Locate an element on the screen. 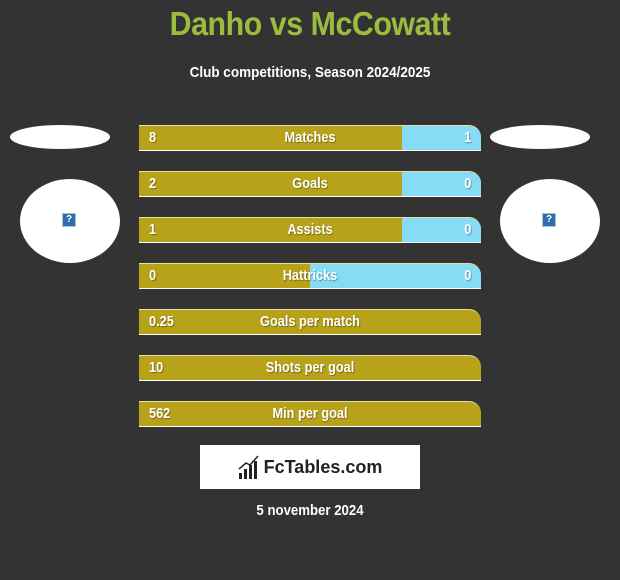  left-team-logo: ? is located at coordinates (70, 221).